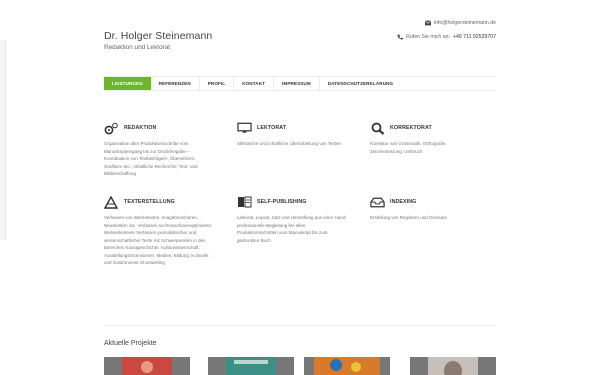  What do you see at coordinates (149, 202) in the screenshot?
I see `service-title: TEXTERSTELLUNG` at bounding box center [149, 202].